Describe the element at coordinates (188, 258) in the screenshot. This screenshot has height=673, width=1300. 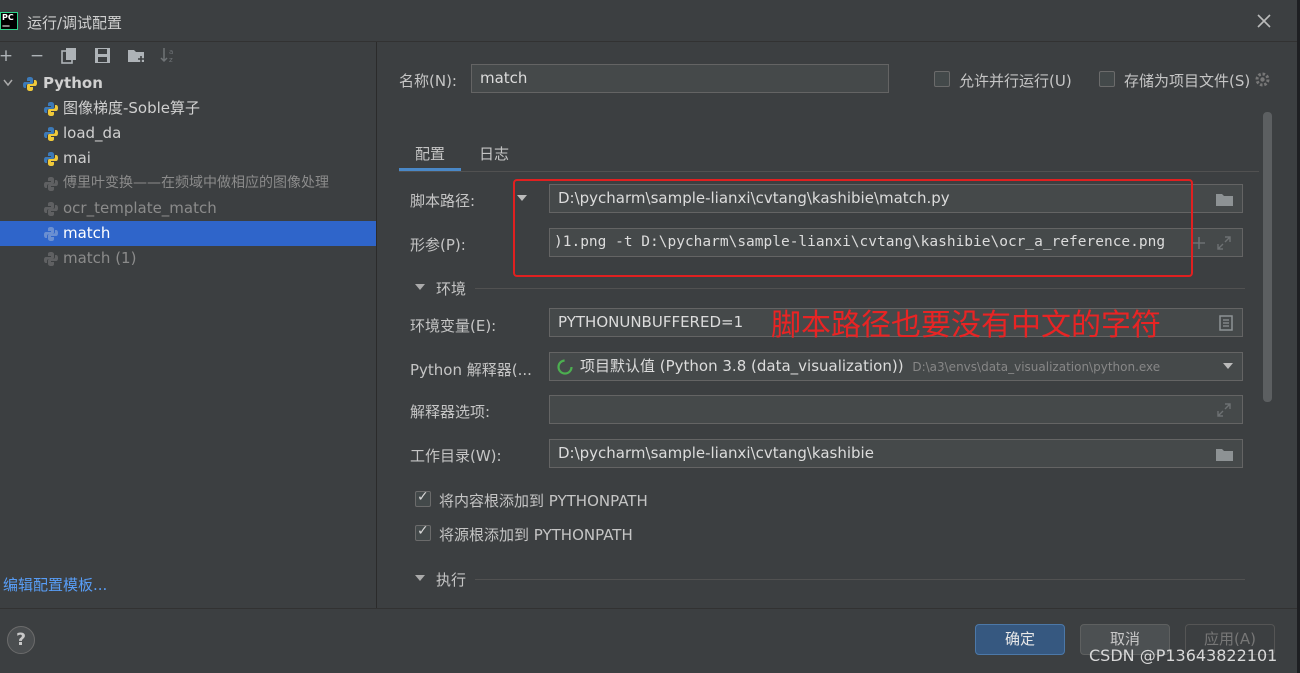
I see `tree-item: match (1)` at that location.